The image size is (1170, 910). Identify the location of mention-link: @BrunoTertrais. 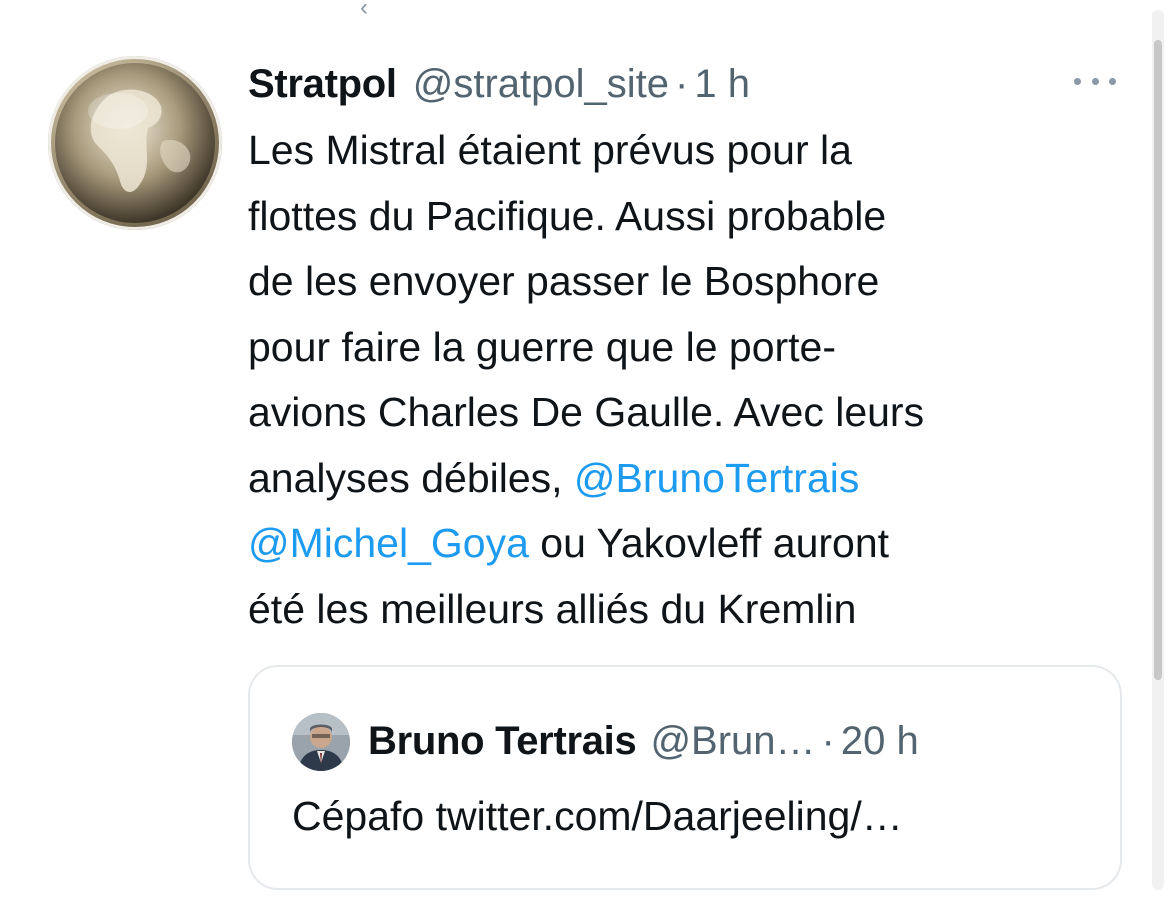
(716, 478).